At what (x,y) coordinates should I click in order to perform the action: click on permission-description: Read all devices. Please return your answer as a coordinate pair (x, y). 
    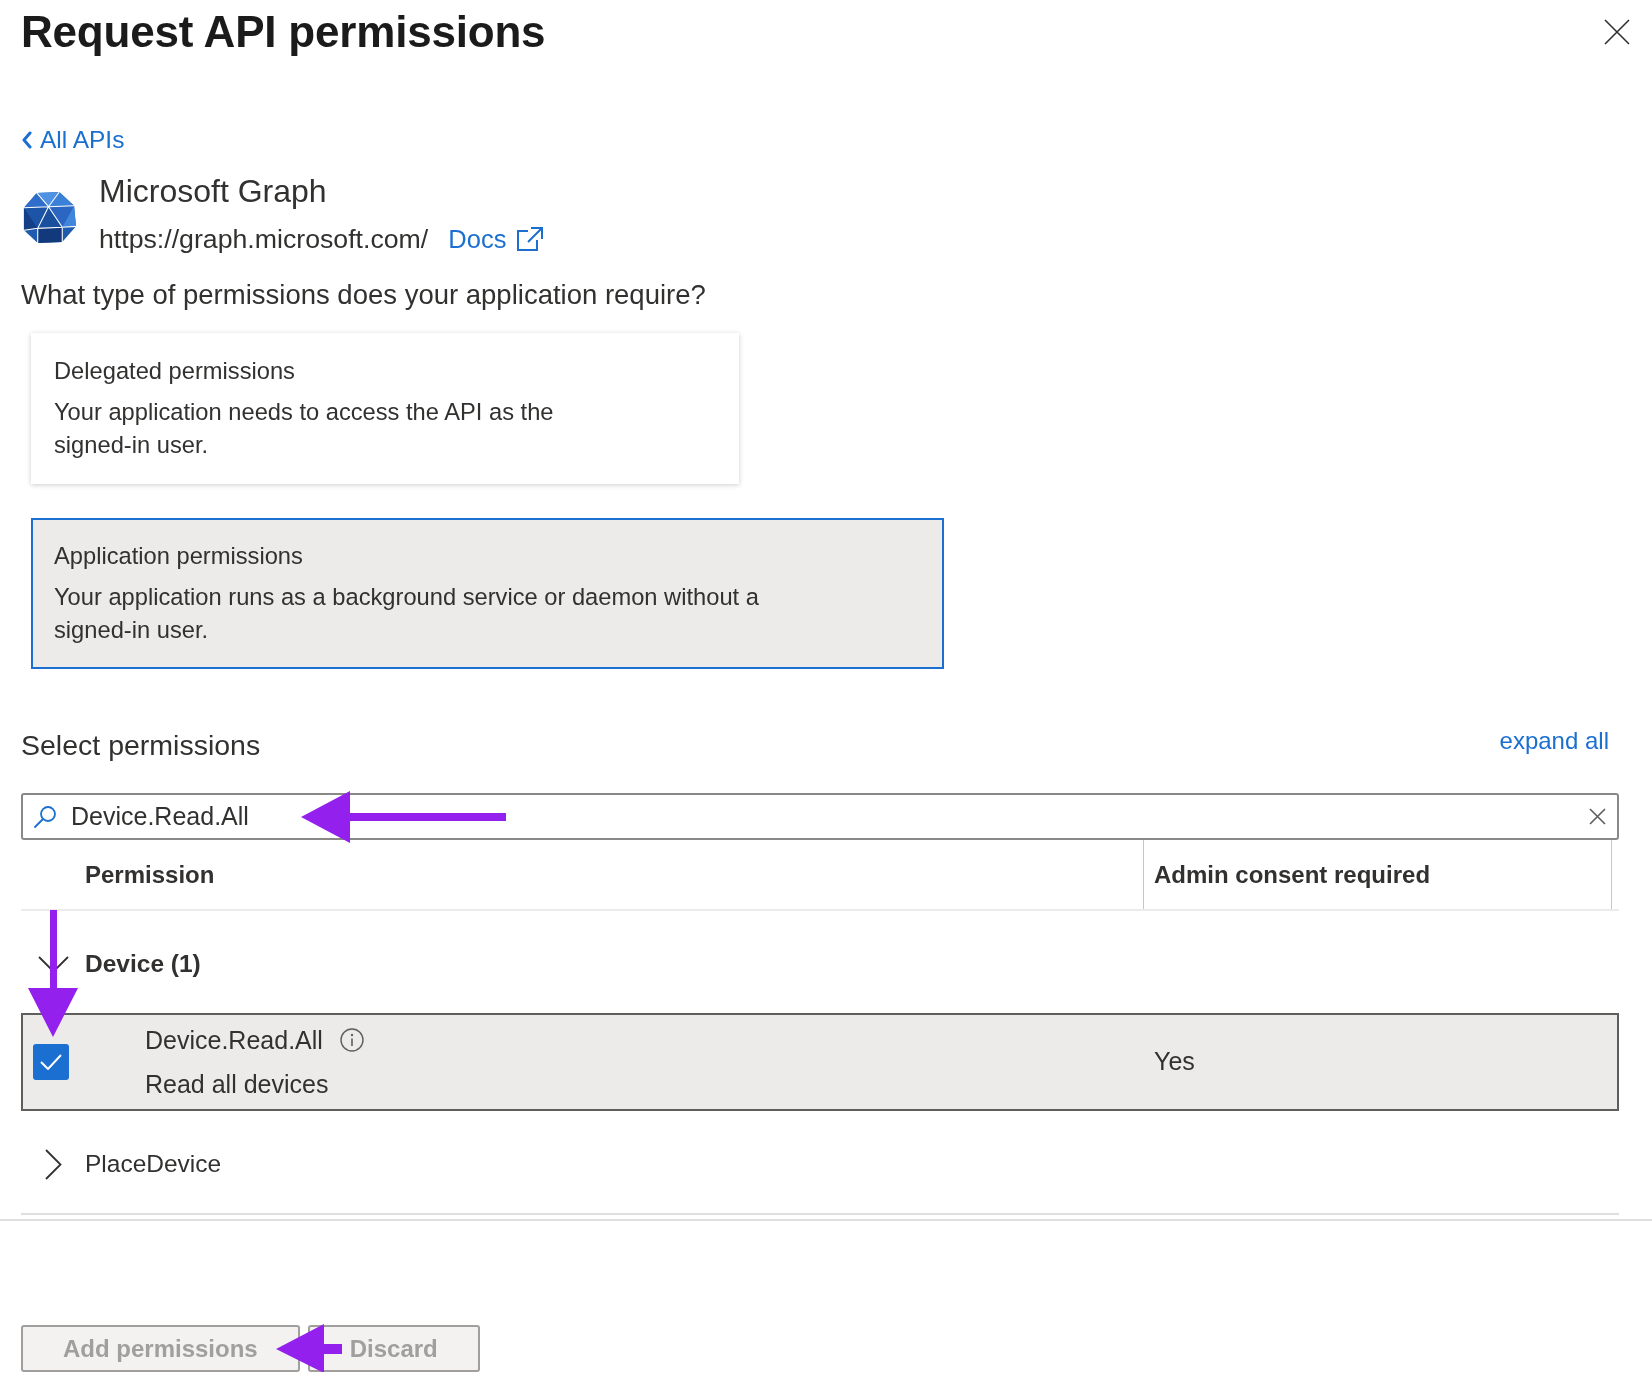
    Looking at the image, I should click on (237, 1084).